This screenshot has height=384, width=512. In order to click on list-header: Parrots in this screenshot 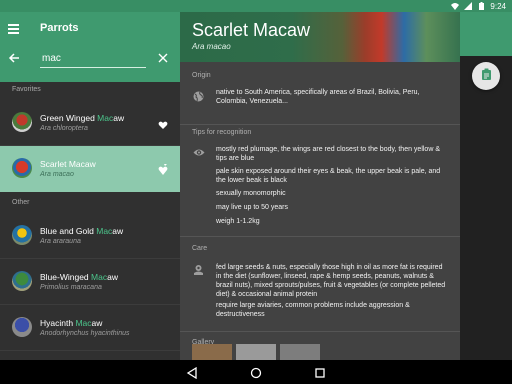, I will do `click(90, 47)`.